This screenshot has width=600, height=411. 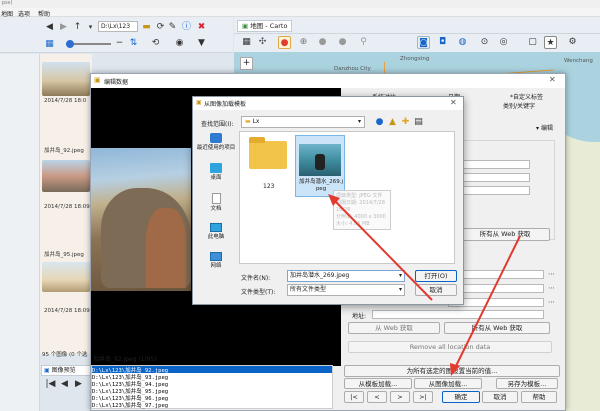 I want to click on arrow-to-load-button, so click(x=487, y=302).